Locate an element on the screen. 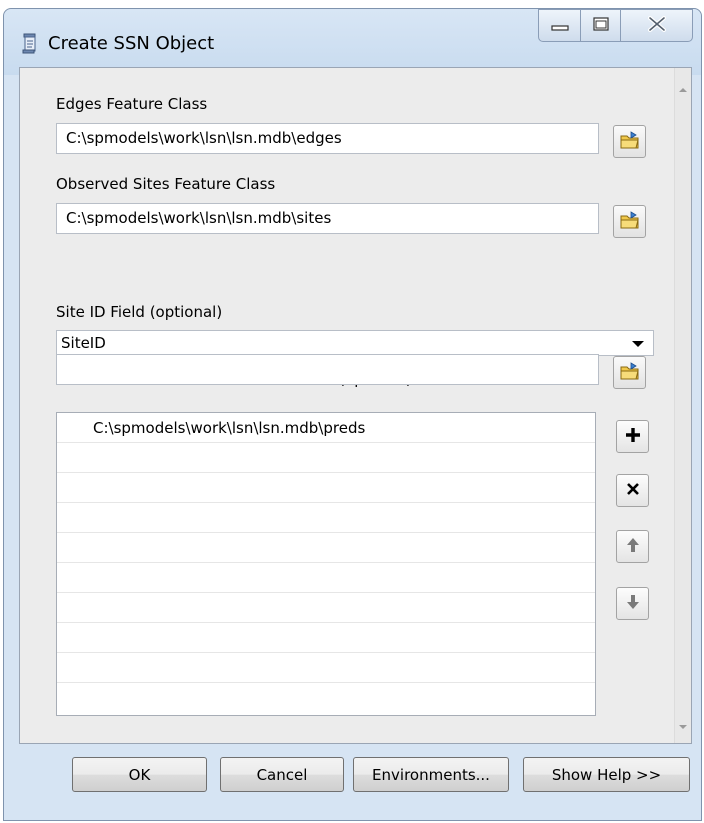 The height and width of the screenshot is (823, 704). chevron-down-icon is located at coordinates (638, 344).